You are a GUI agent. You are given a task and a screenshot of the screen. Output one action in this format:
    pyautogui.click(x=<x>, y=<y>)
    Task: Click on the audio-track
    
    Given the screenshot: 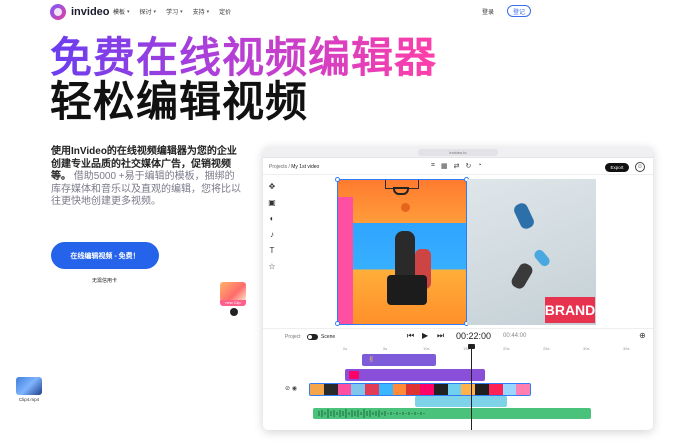 What is the action you would take?
    pyautogui.click(x=452, y=413)
    